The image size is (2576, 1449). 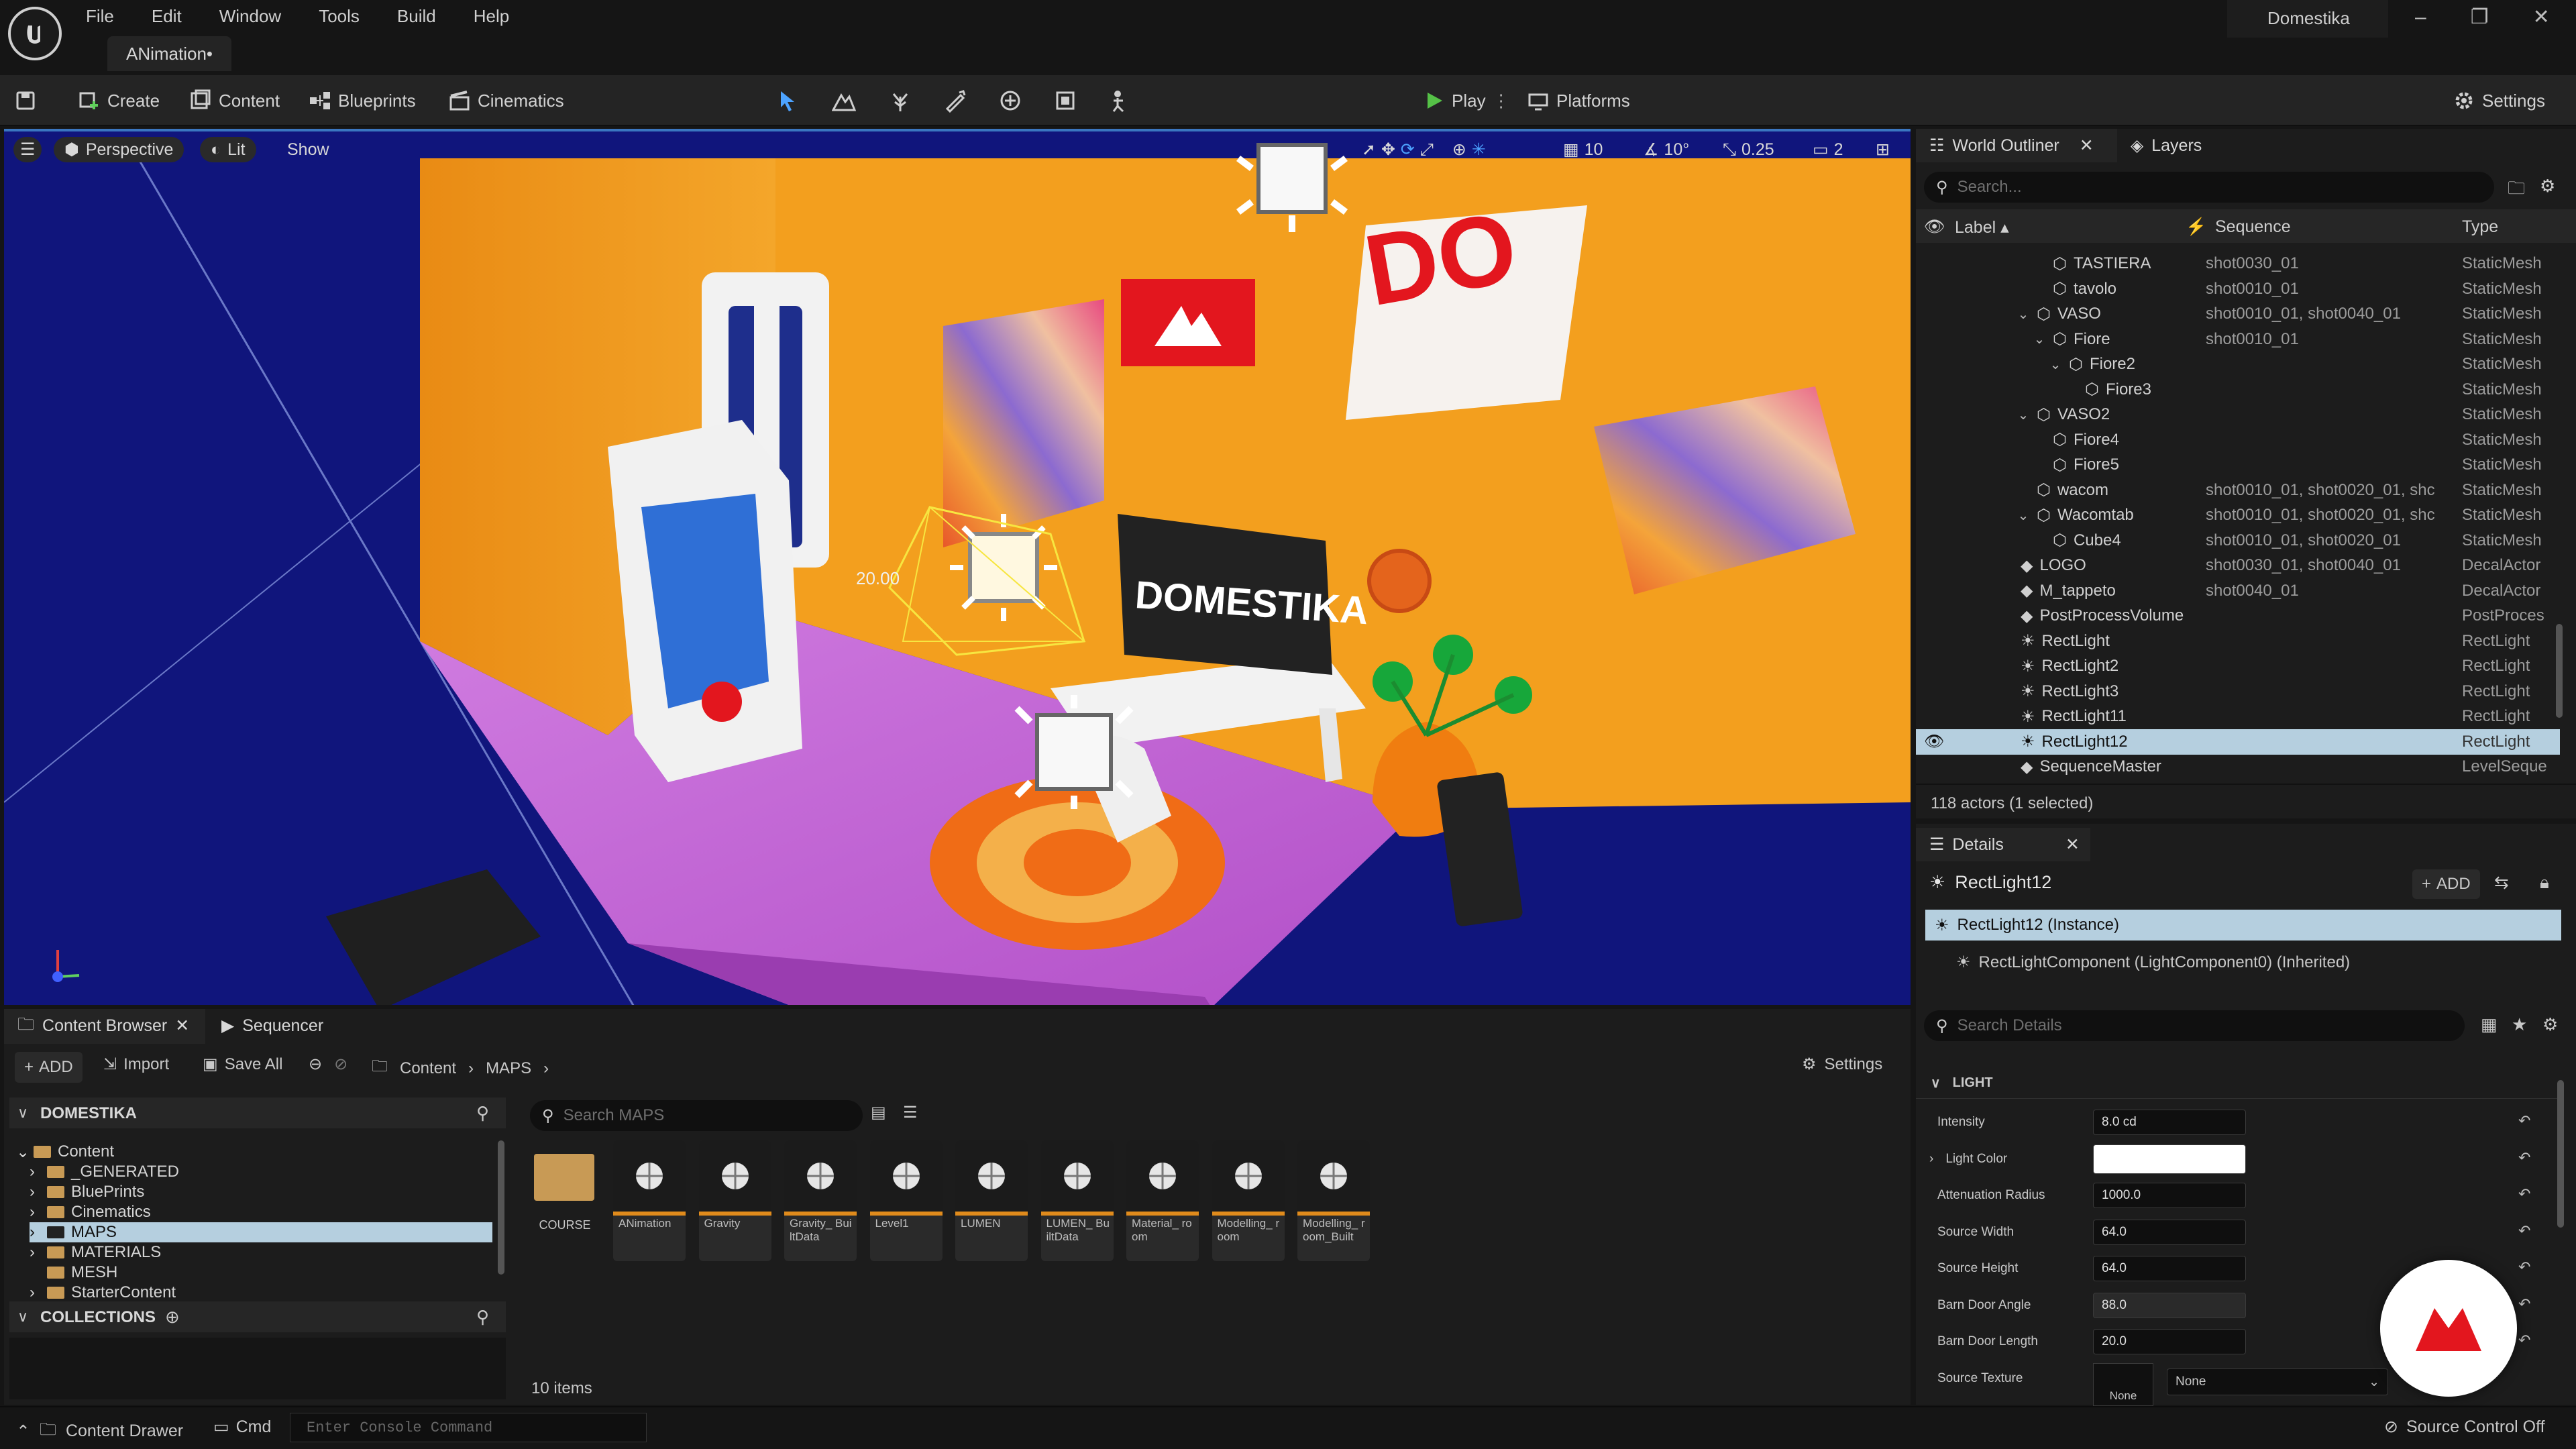 I want to click on breadcrumb-end-icon: ›, so click(x=546, y=1068).